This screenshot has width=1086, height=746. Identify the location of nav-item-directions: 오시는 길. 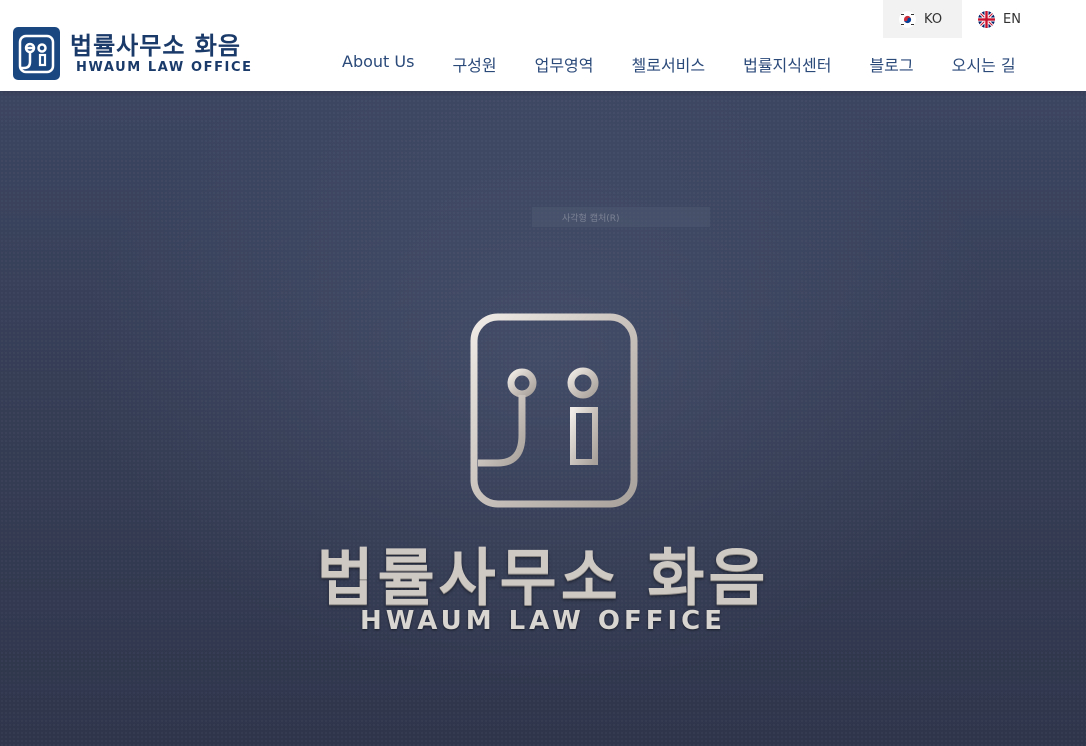
(984, 64).